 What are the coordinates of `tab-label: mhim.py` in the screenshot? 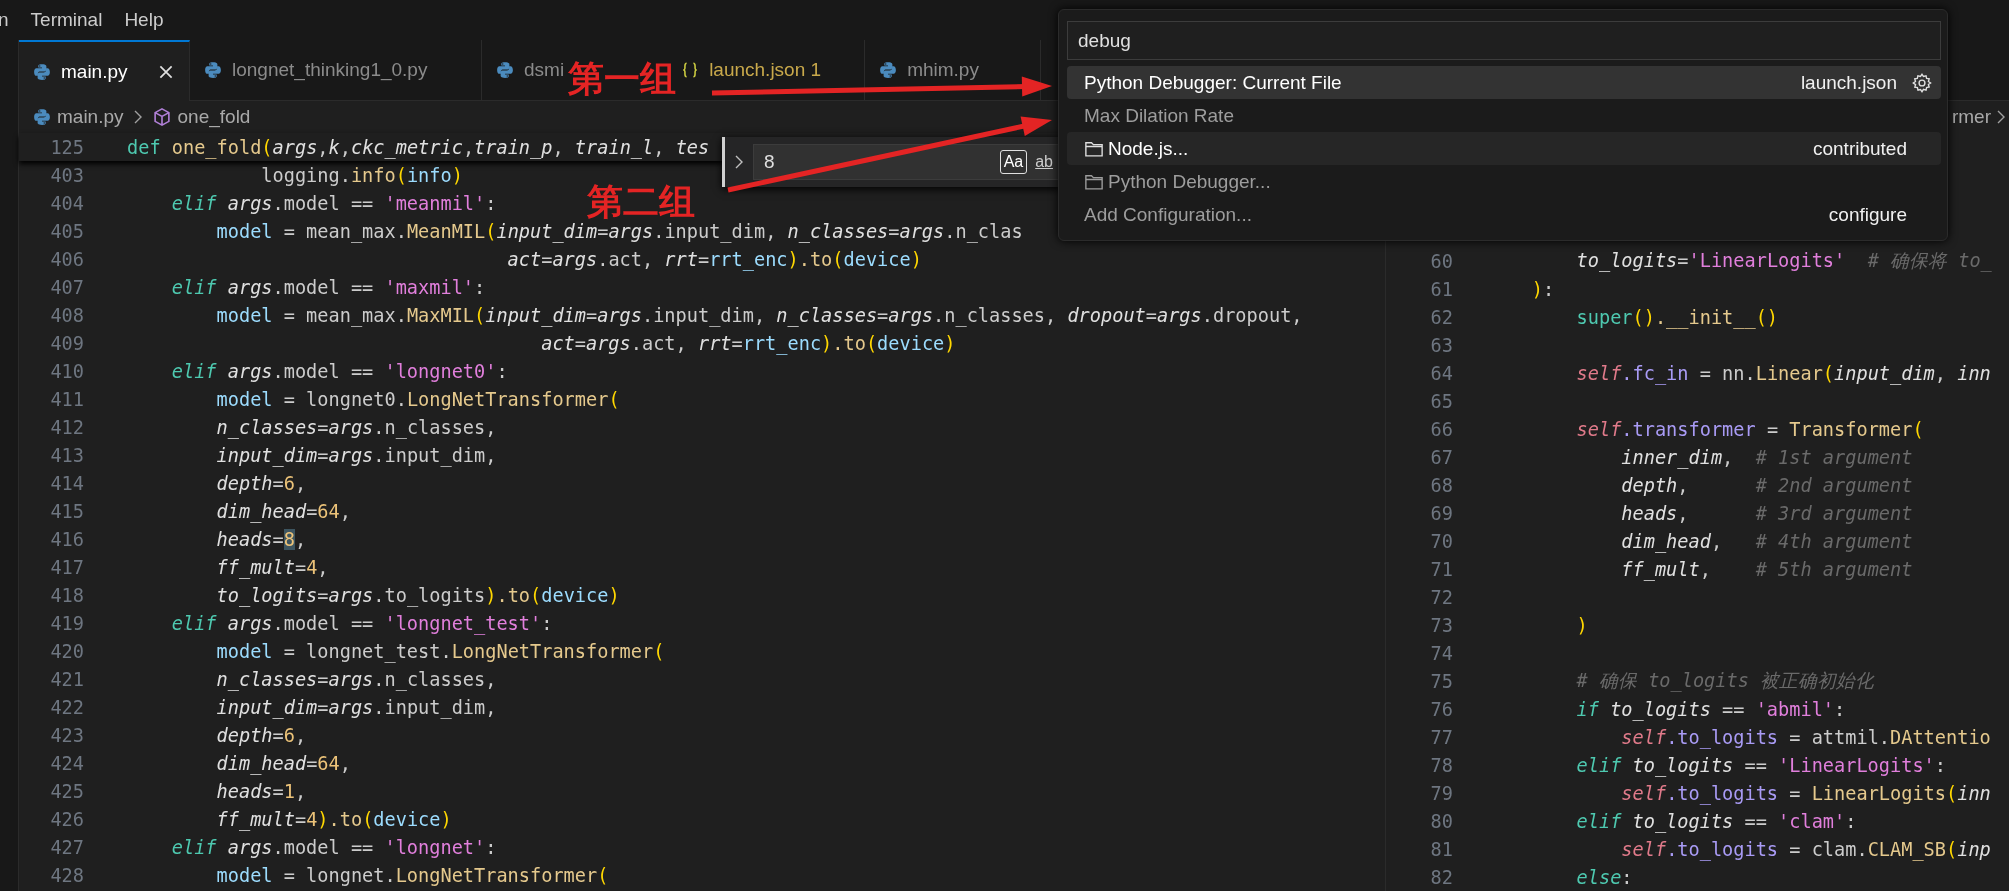 It's located at (943, 70).